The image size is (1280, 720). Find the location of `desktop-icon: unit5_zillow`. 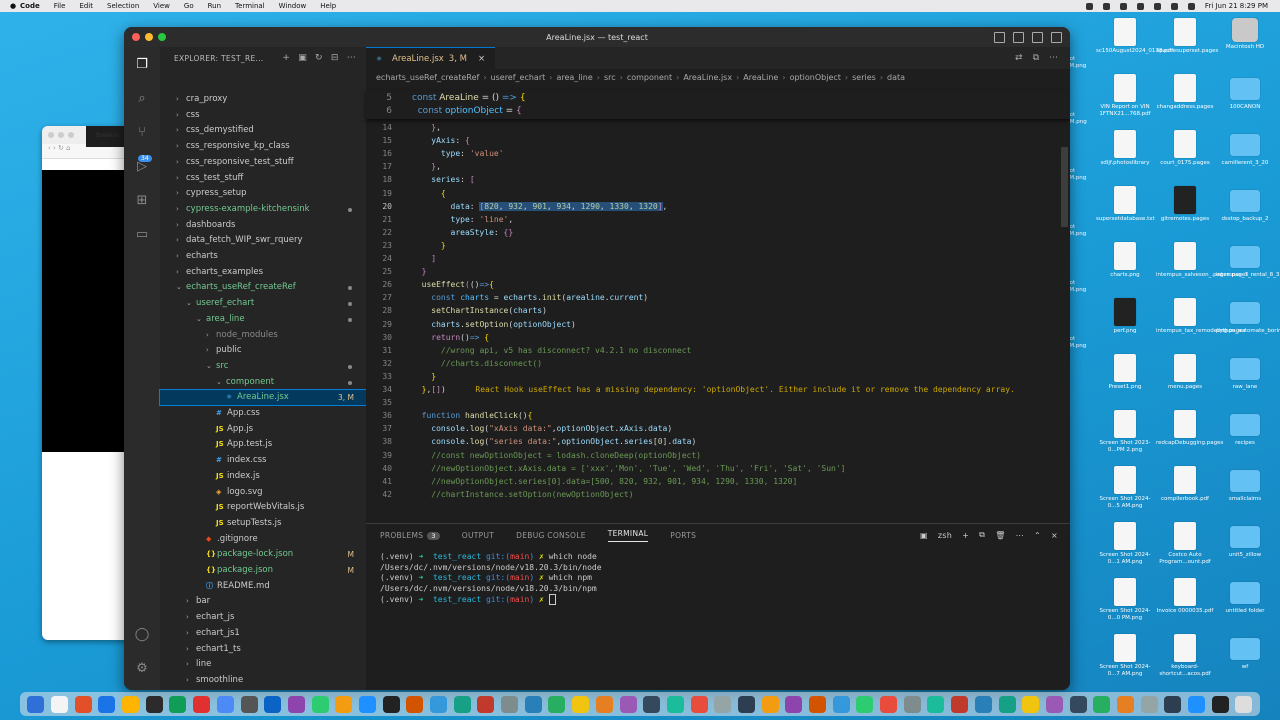

desktop-icon: unit5_zillow is located at coordinates (1245, 540).